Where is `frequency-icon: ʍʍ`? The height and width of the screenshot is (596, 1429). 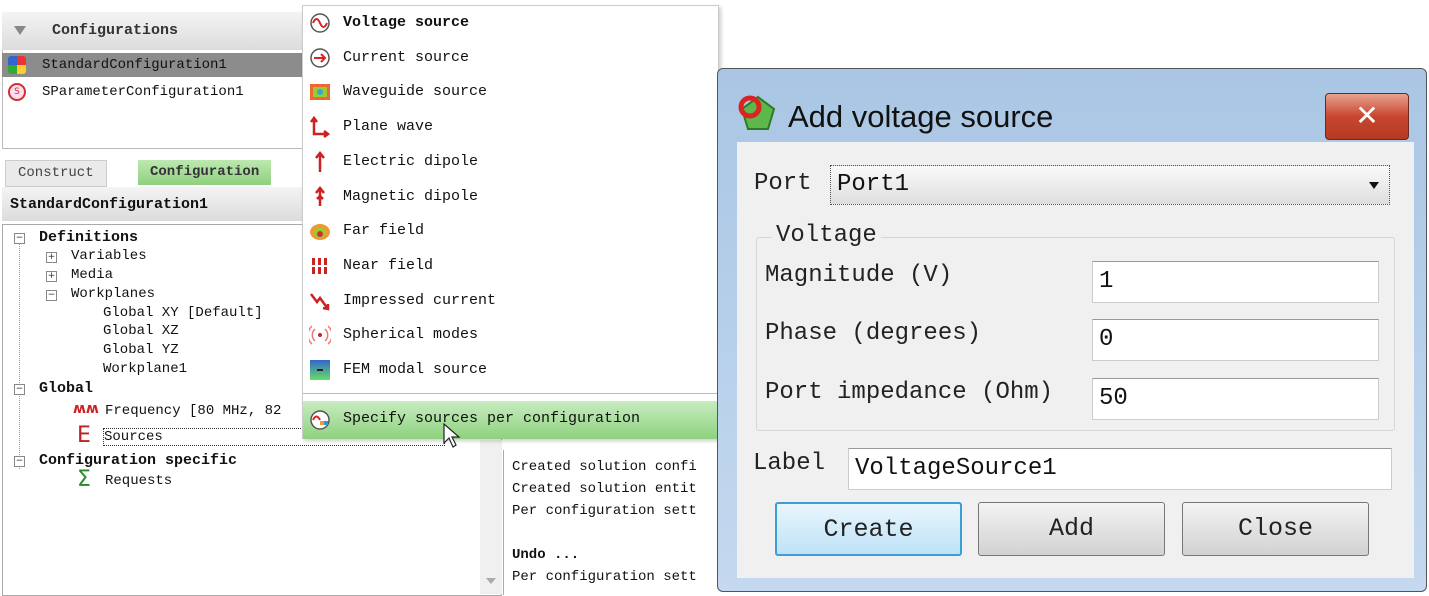
frequency-icon: ʍʍ is located at coordinates (86, 409).